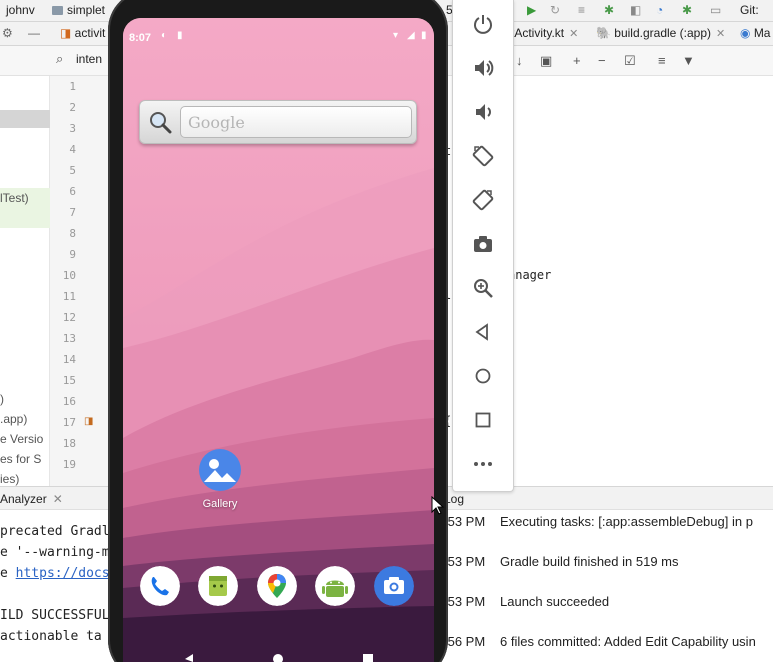 This screenshot has width=773, height=662. Describe the element at coordinates (2, 399) in the screenshot. I see `project-item: )` at that location.